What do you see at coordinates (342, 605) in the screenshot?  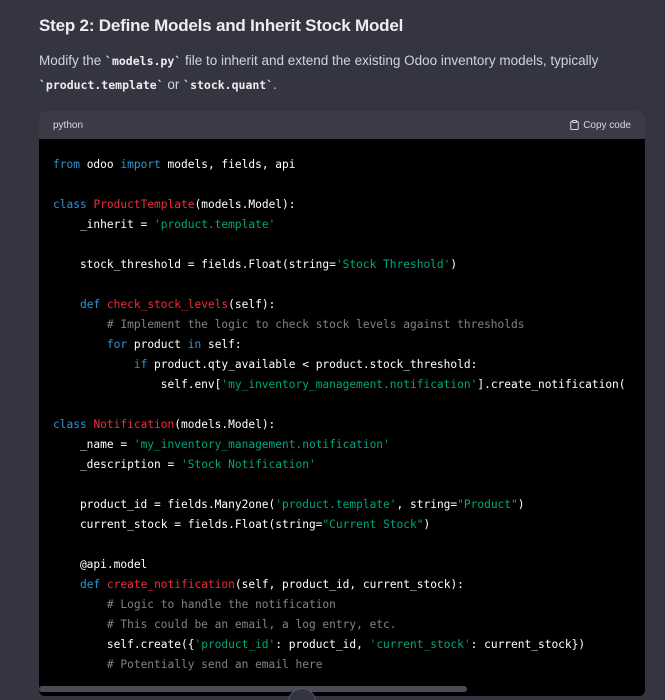 I see `code-line: # Logic to handle the notification` at bounding box center [342, 605].